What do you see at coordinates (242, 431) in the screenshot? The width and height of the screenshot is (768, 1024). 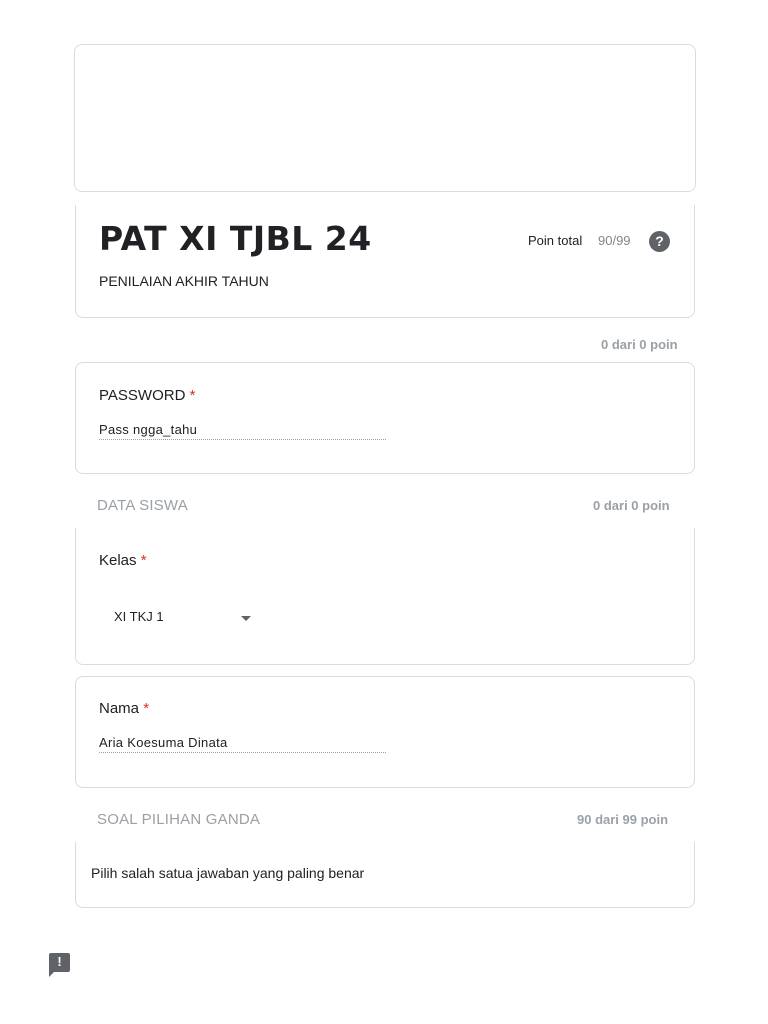 I see `password-answer-field: Pass ngga_tahu` at bounding box center [242, 431].